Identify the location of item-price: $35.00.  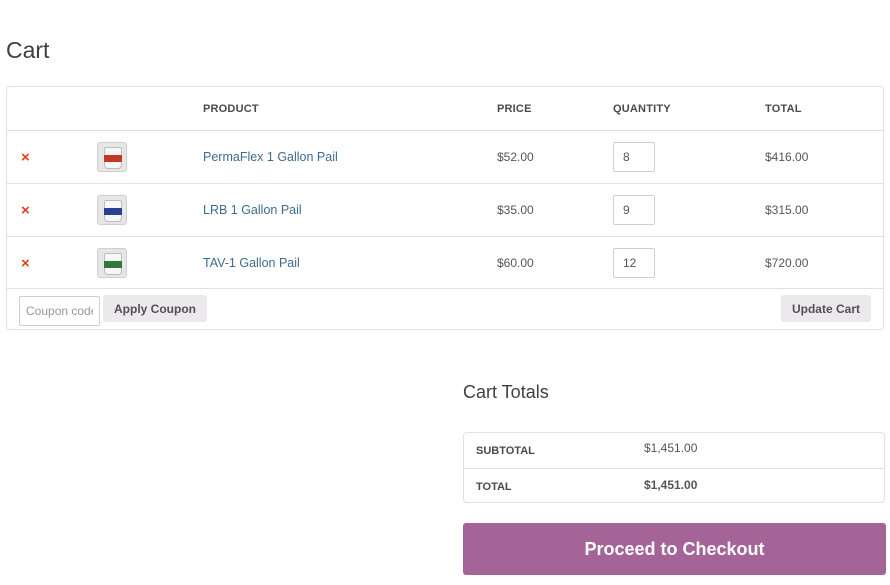
(515, 210).